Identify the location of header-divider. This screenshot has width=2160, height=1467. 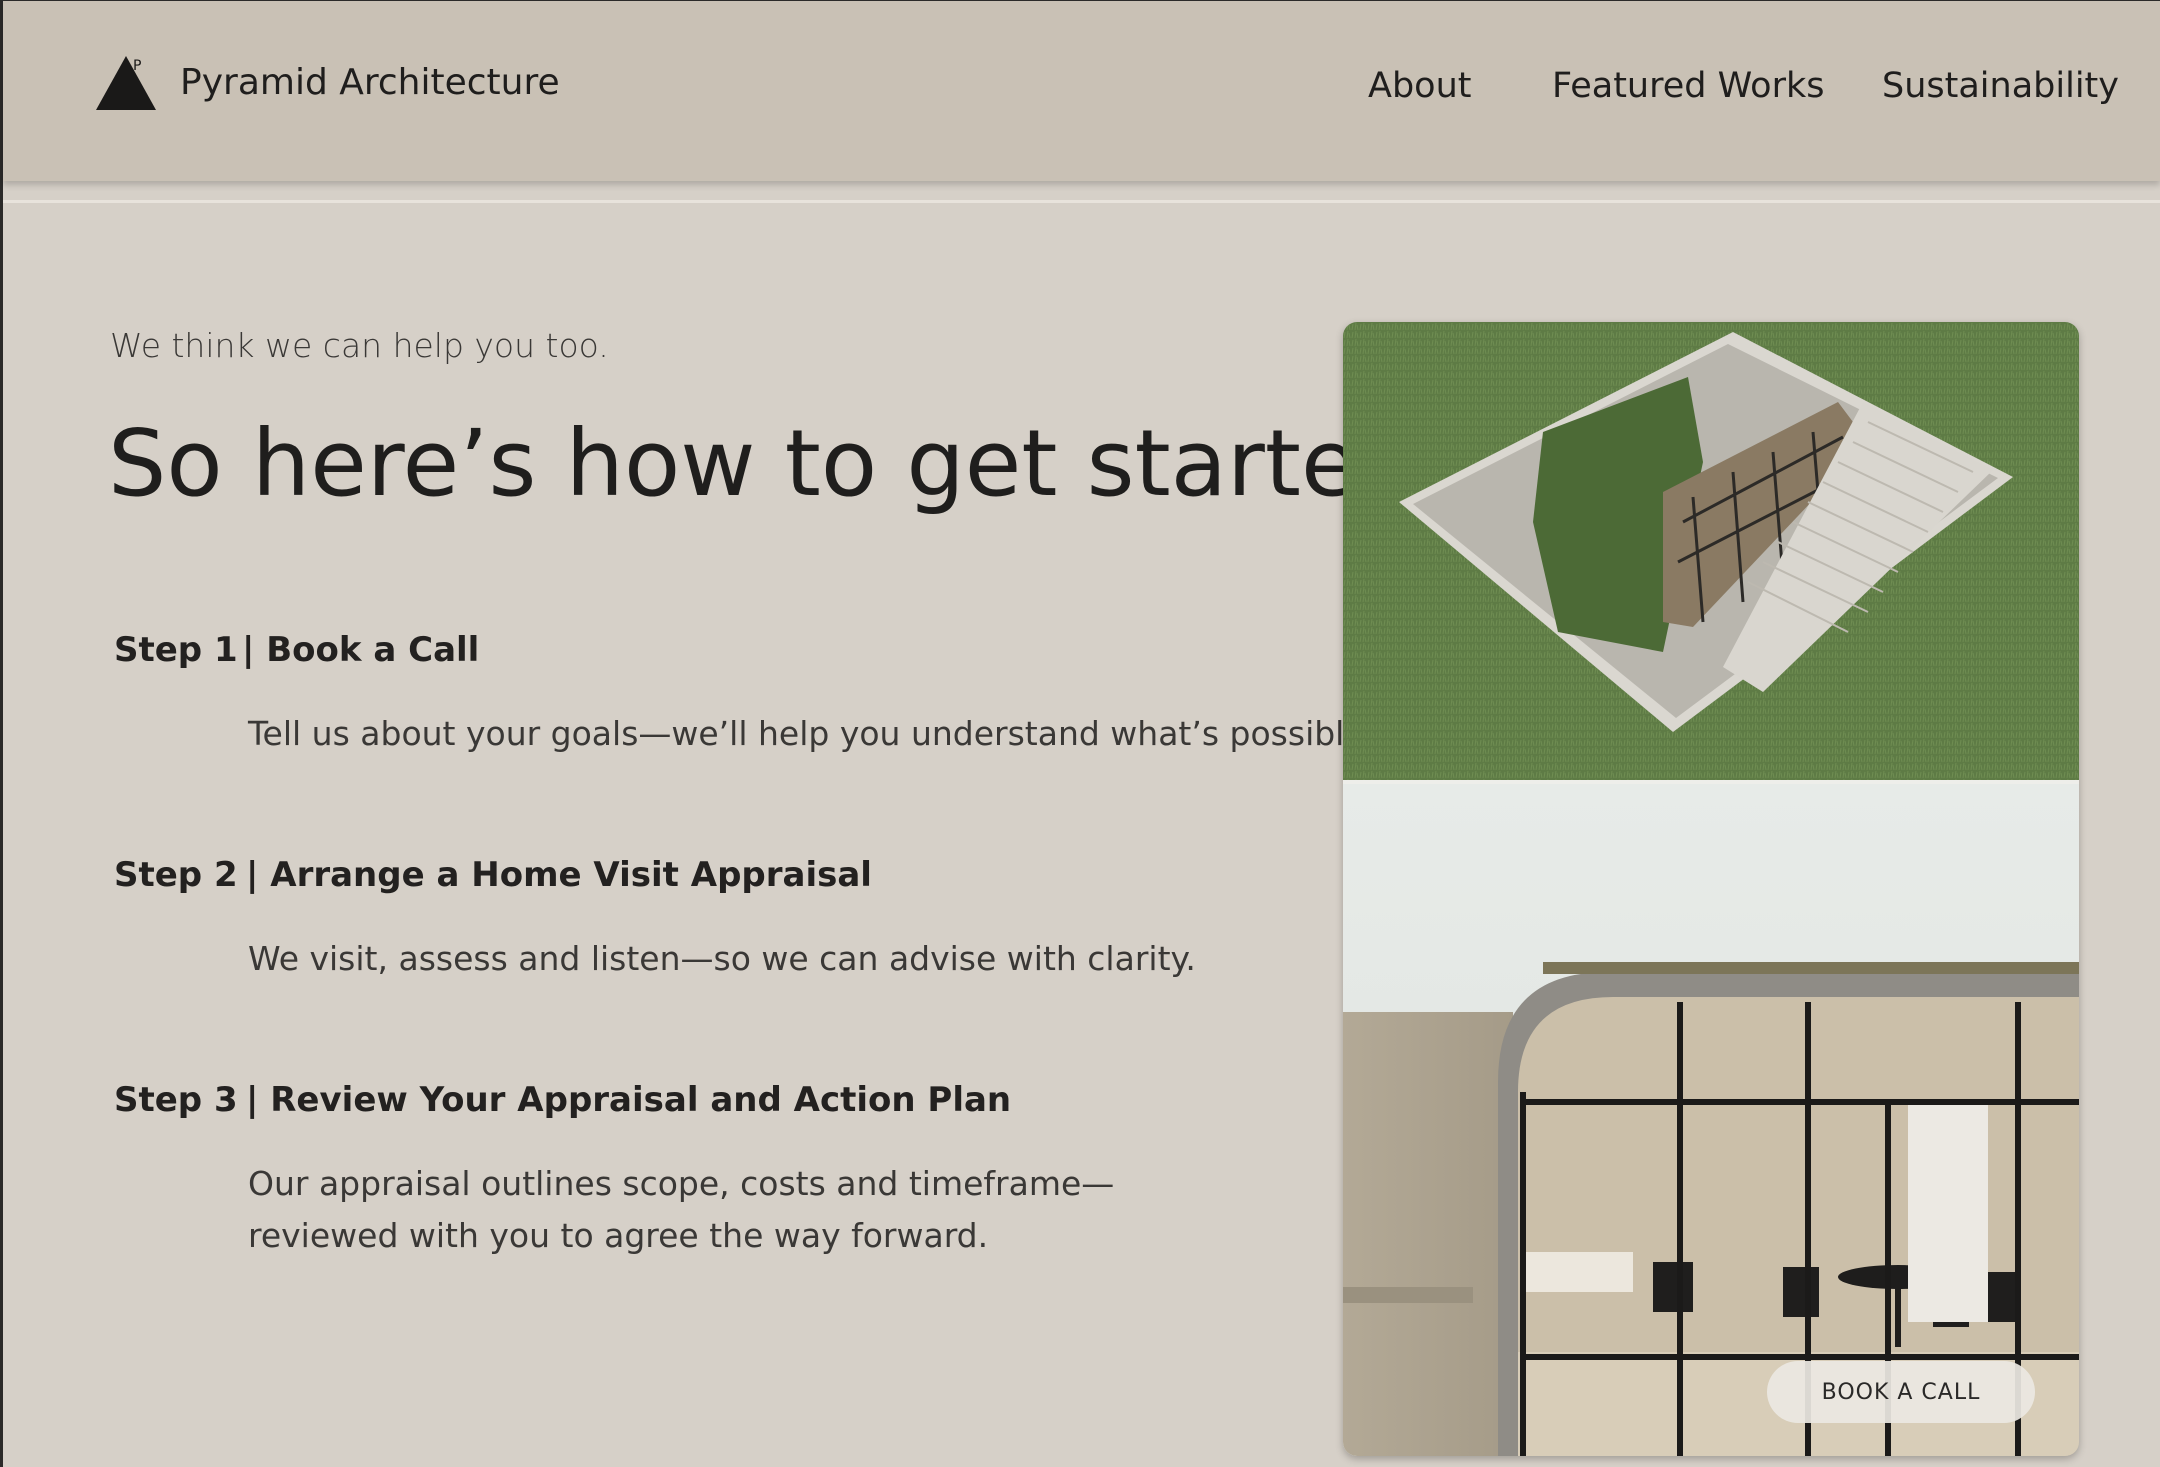
(1081, 201).